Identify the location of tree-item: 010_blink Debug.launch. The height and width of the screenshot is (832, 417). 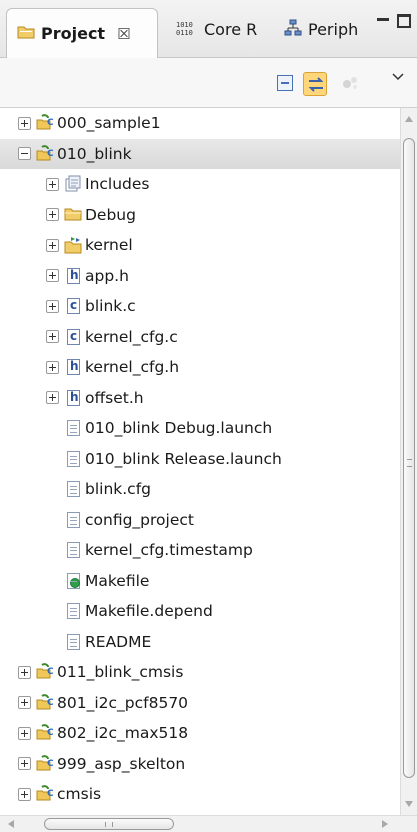
(136, 428).